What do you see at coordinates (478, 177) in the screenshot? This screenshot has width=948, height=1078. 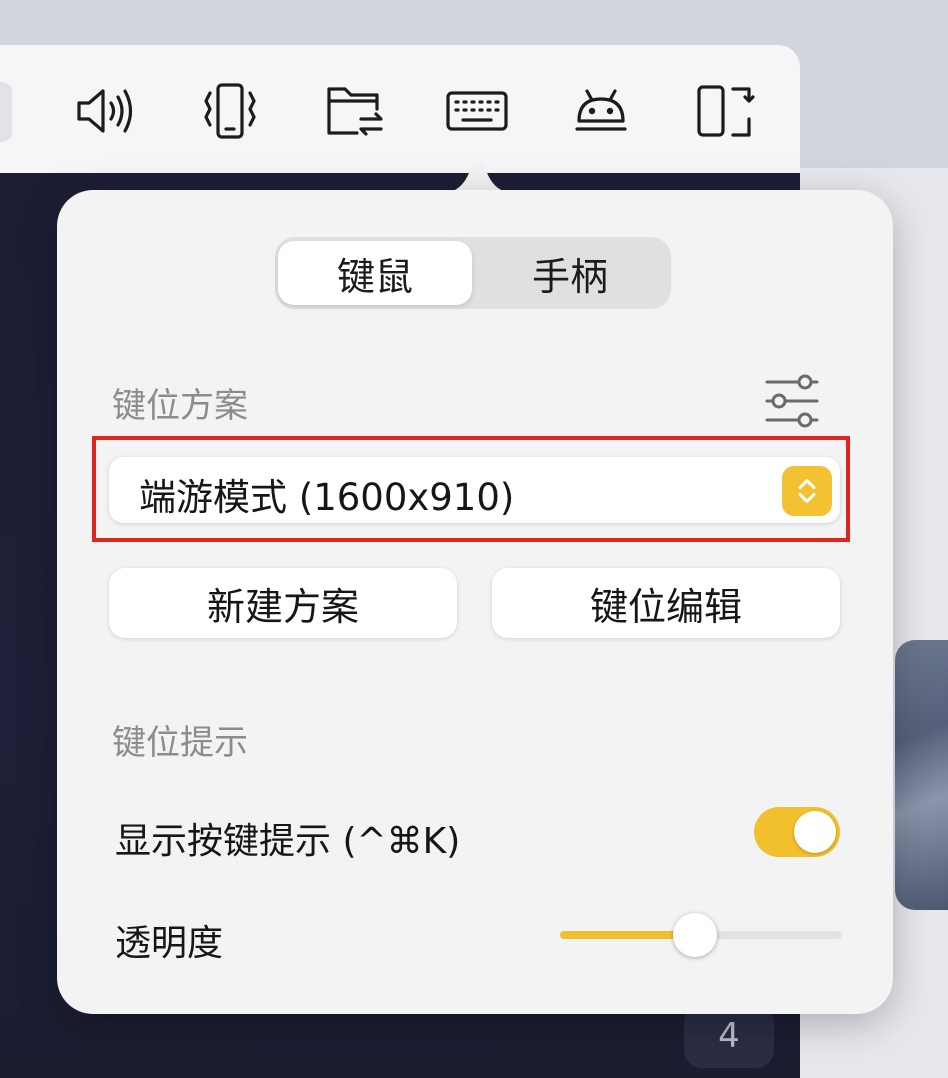 I see `popover-arrow` at bounding box center [478, 177].